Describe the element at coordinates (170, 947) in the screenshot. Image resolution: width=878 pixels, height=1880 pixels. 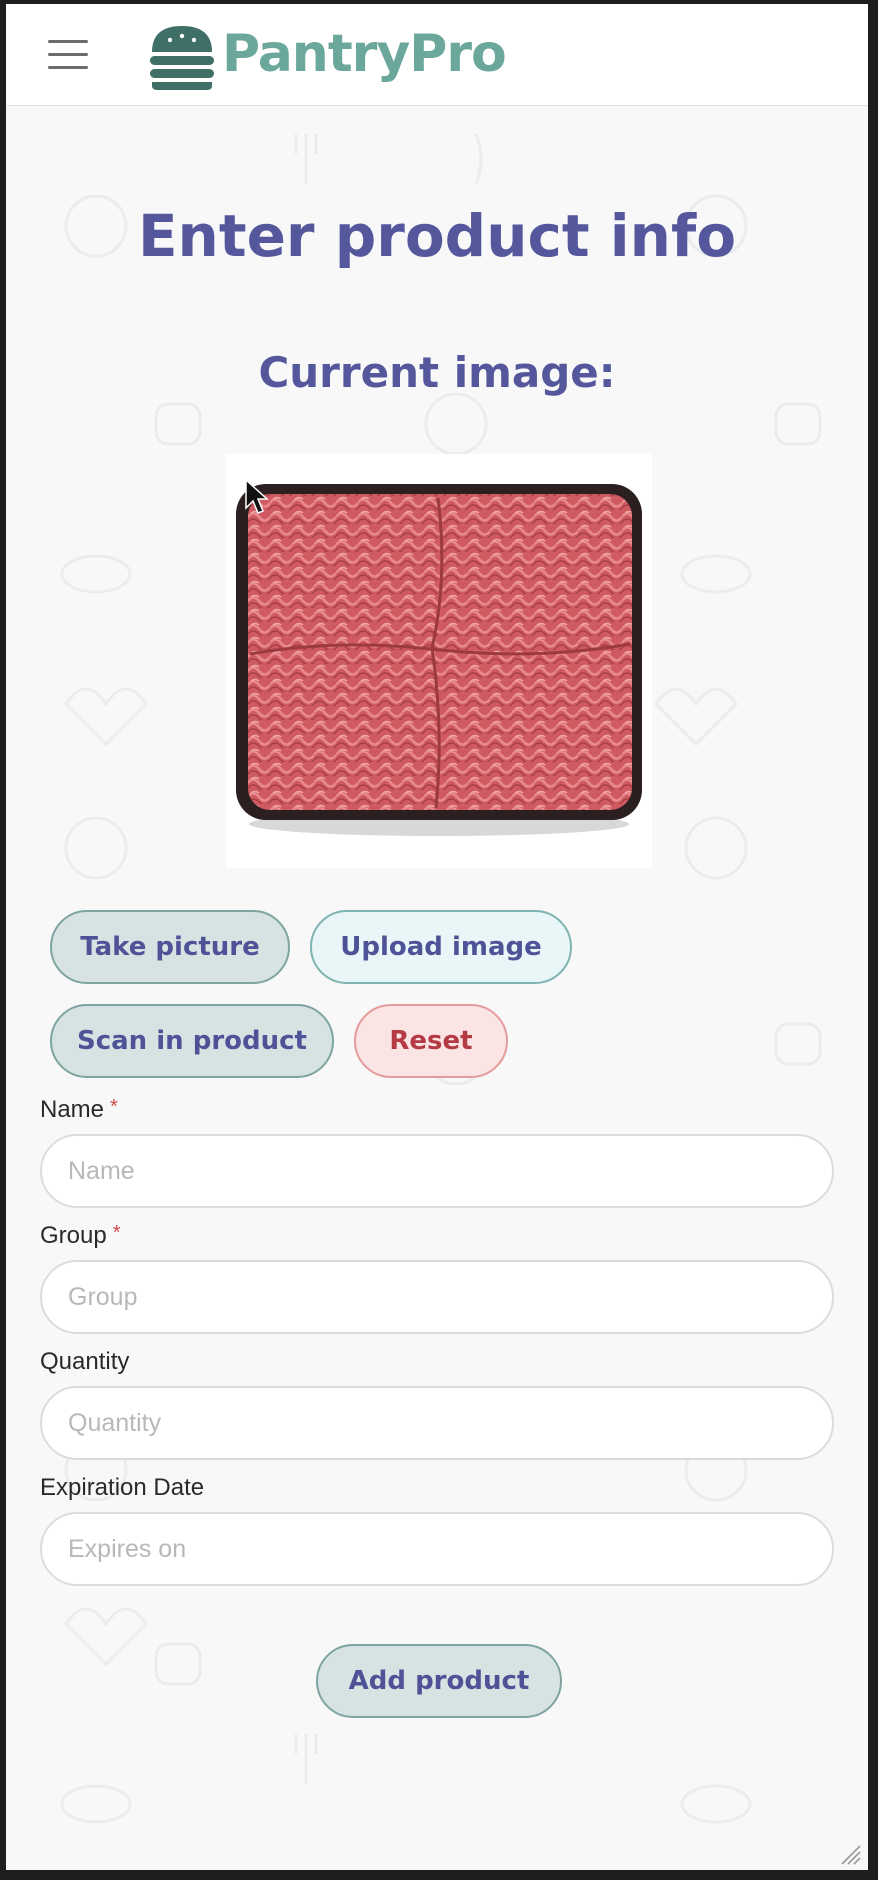
I see `take-picture-button: Take picture` at that location.